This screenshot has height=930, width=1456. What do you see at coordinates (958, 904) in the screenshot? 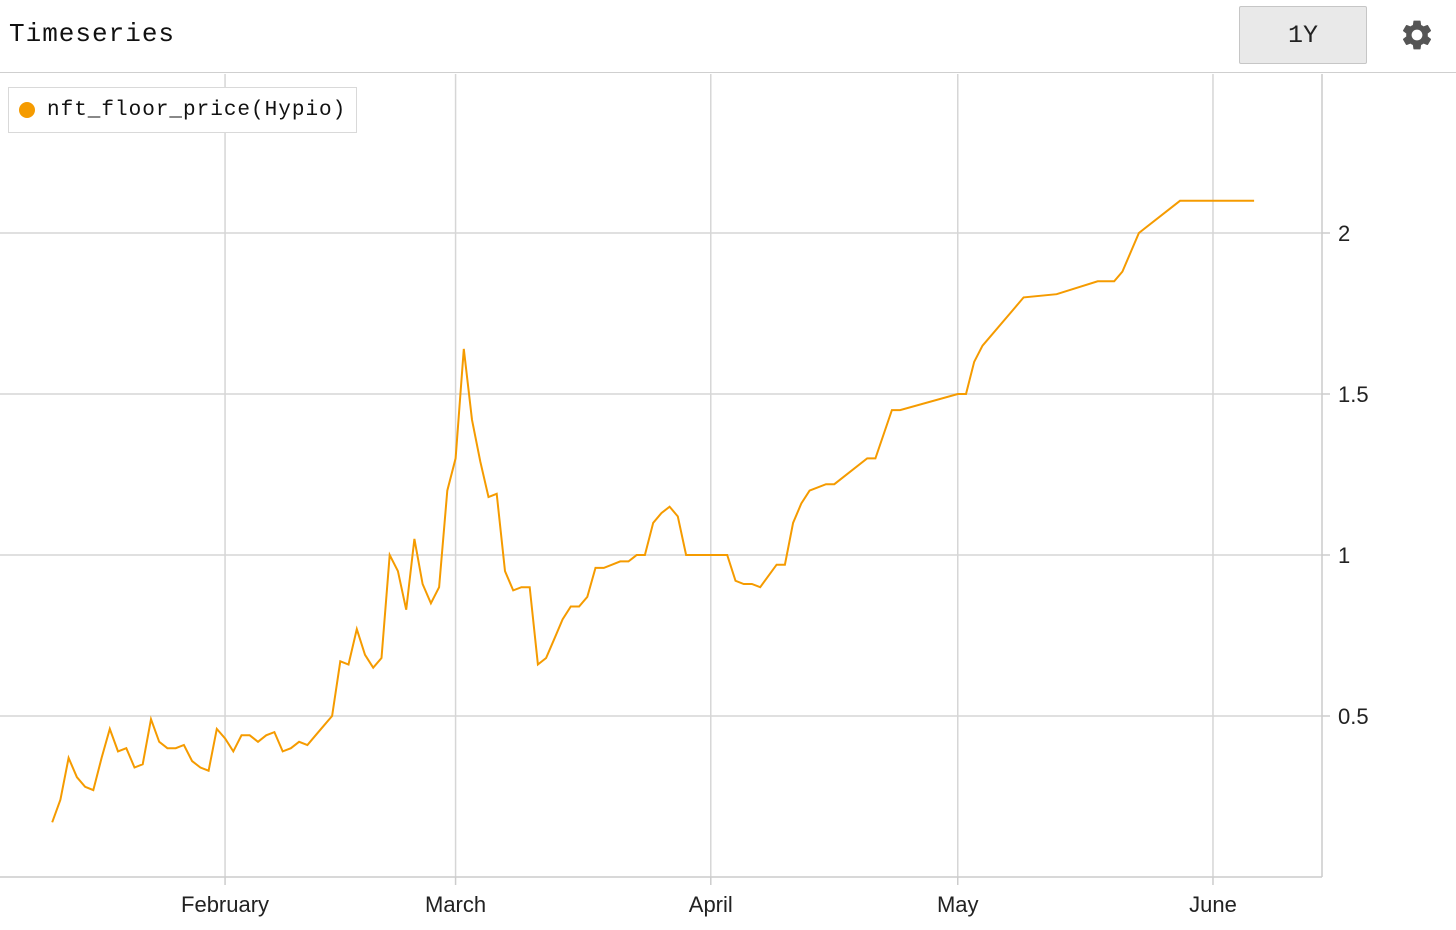
I see `x-tick-label: May` at bounding box center [958, 904].